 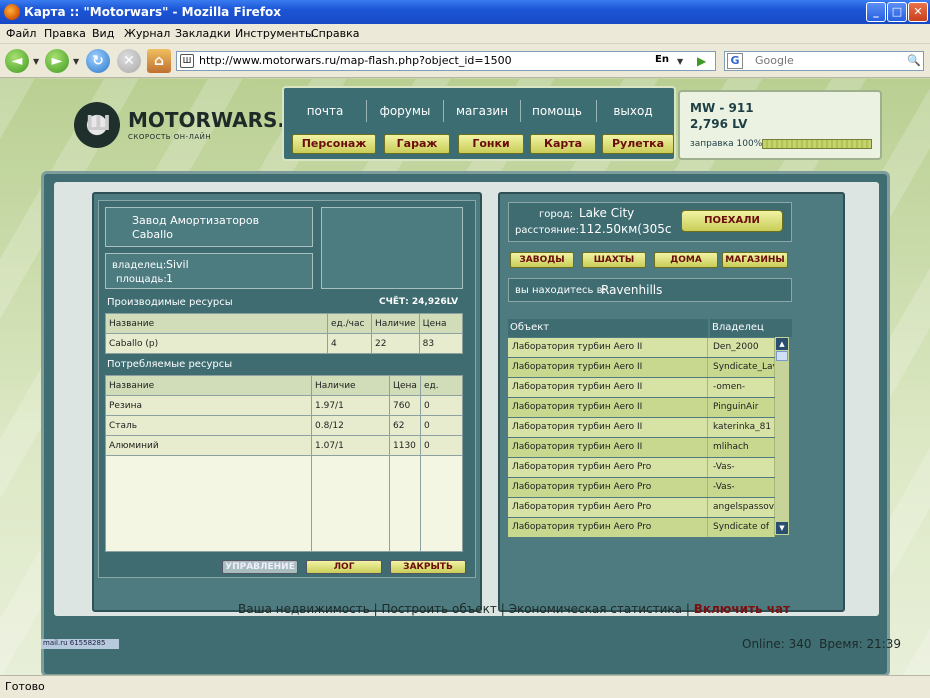 What do you see at coordinates (780, 125) in the screenshot?
I see `player-status-box: MW - 911 2,796 LV заправка 100%` at bounding box center [780, 125].